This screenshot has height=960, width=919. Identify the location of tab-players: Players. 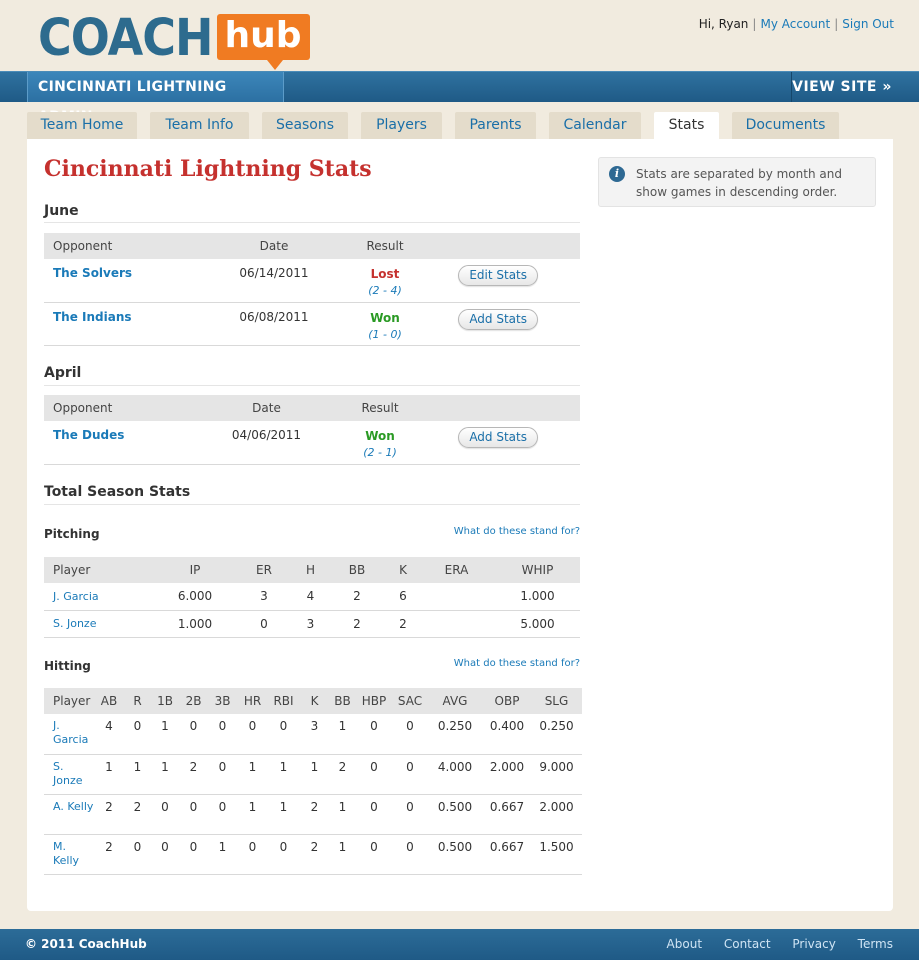
(401, 125).